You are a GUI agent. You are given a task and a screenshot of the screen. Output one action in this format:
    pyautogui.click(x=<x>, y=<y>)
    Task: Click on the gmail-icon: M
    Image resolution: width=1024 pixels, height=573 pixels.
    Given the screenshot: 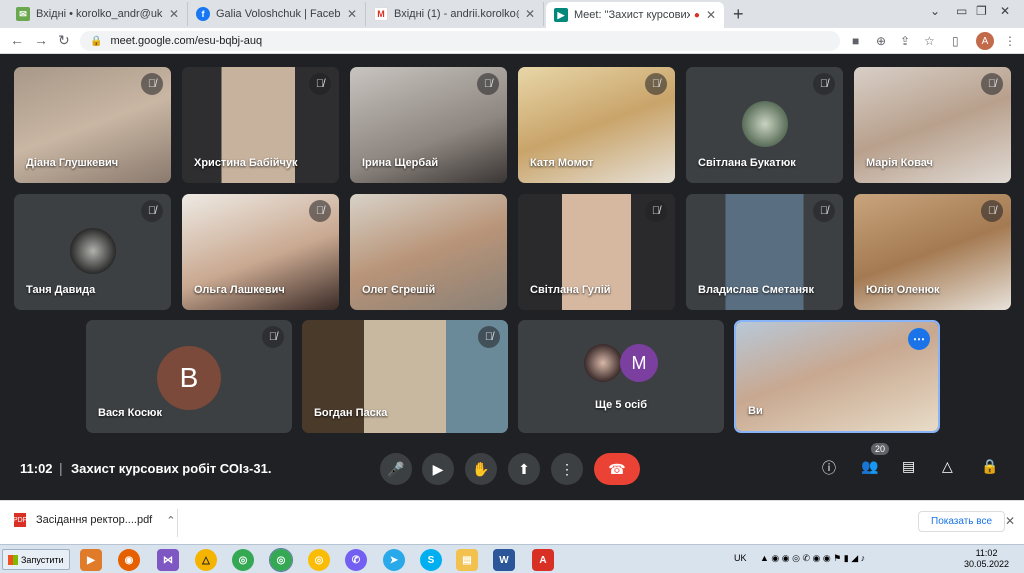 What is the action you would take?
    pyautogui.click(x=381, y=14)
    